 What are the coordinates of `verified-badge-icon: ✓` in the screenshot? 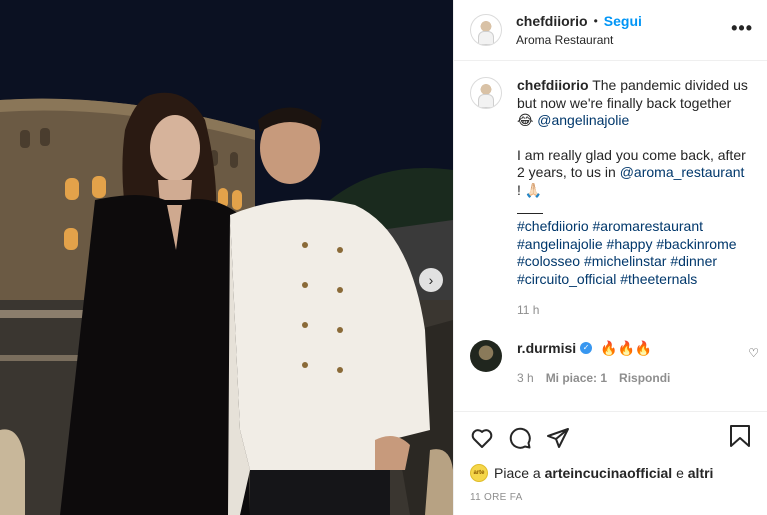 It's located at (586, 348).